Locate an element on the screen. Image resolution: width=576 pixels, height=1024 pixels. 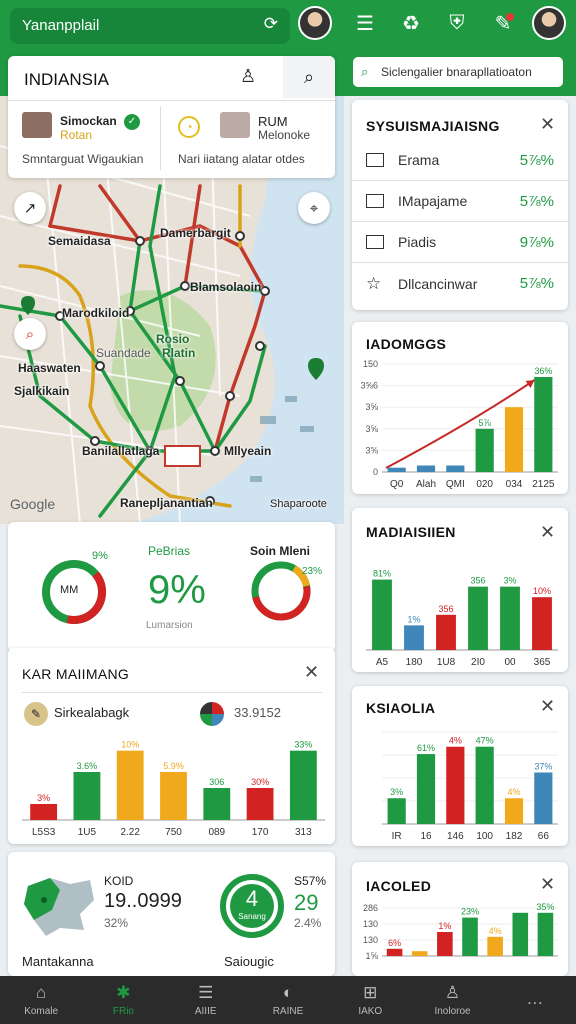
nav-icon: ♙ is located at coordinates (452, 992).